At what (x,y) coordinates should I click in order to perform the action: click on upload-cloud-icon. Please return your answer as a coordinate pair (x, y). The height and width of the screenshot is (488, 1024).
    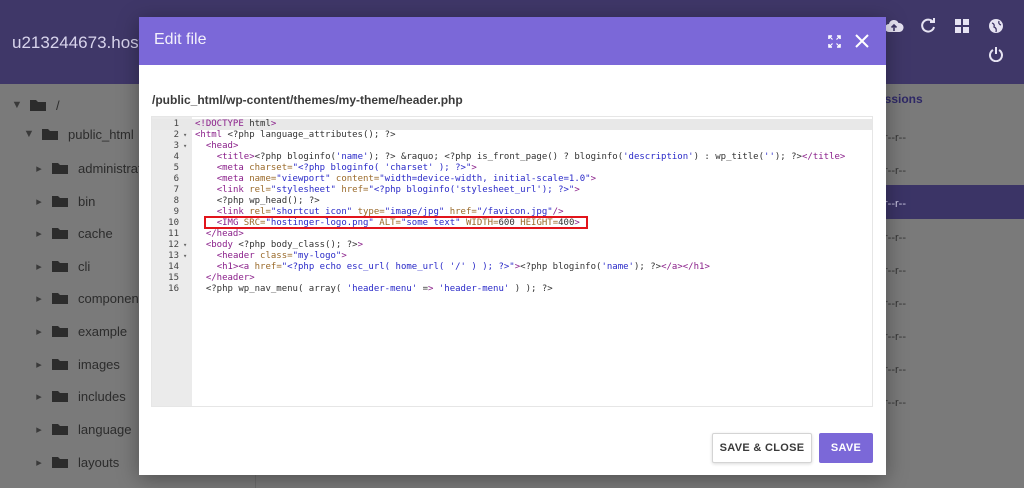
    Looking at the image, I should click on (894, 26).